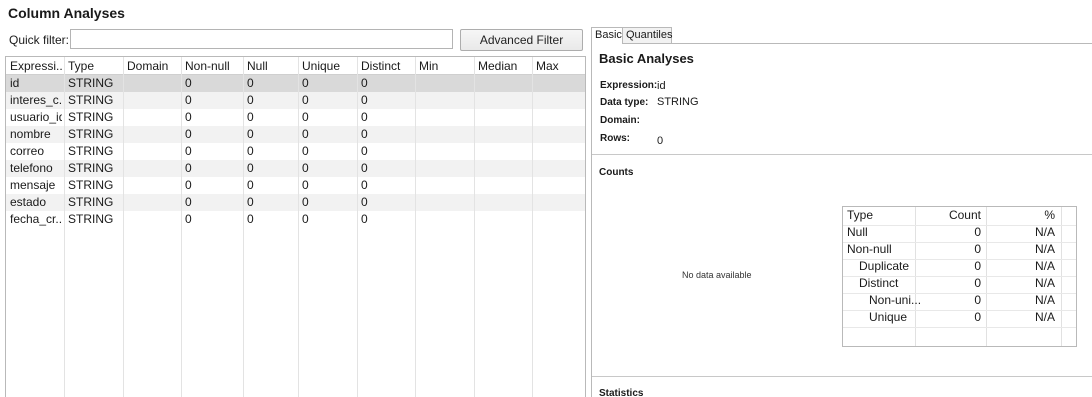 The height and width of the screenshot is (397, 1092). I want to click on counts-type: Distinct, so click(879, 283).